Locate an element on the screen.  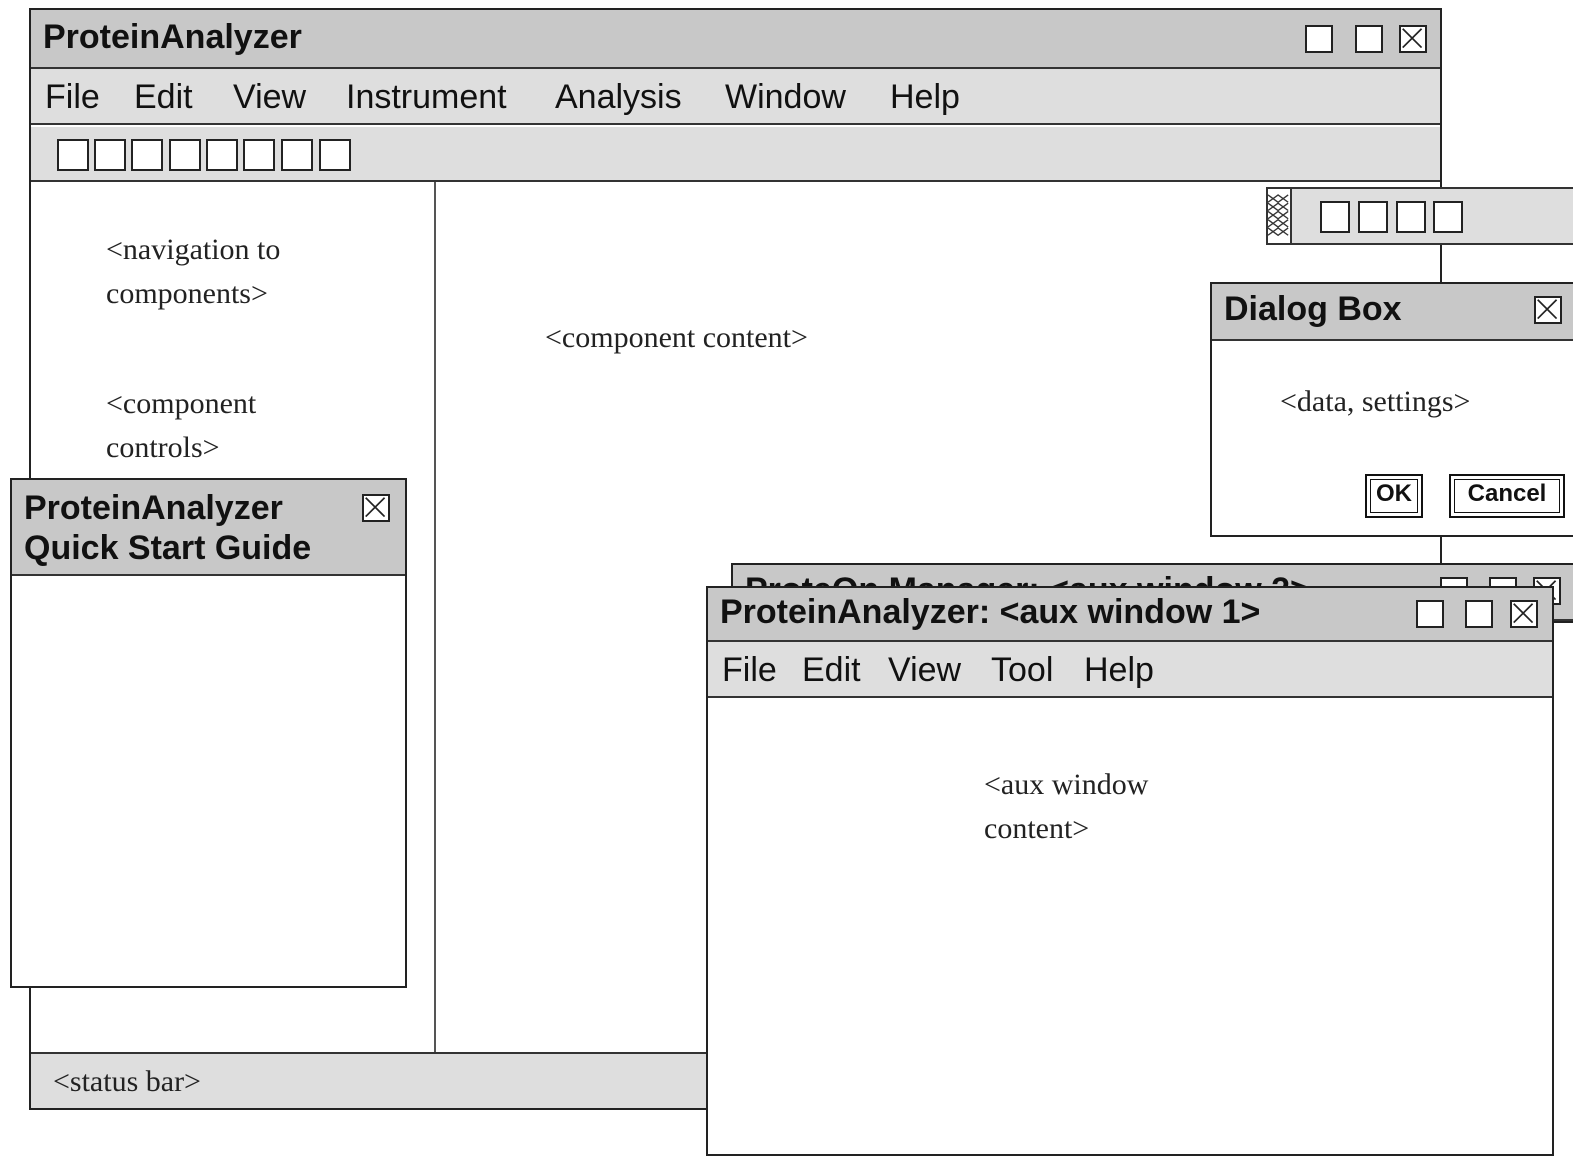
status-bar-text: <status bar> is located at coordinates (127, 1081).